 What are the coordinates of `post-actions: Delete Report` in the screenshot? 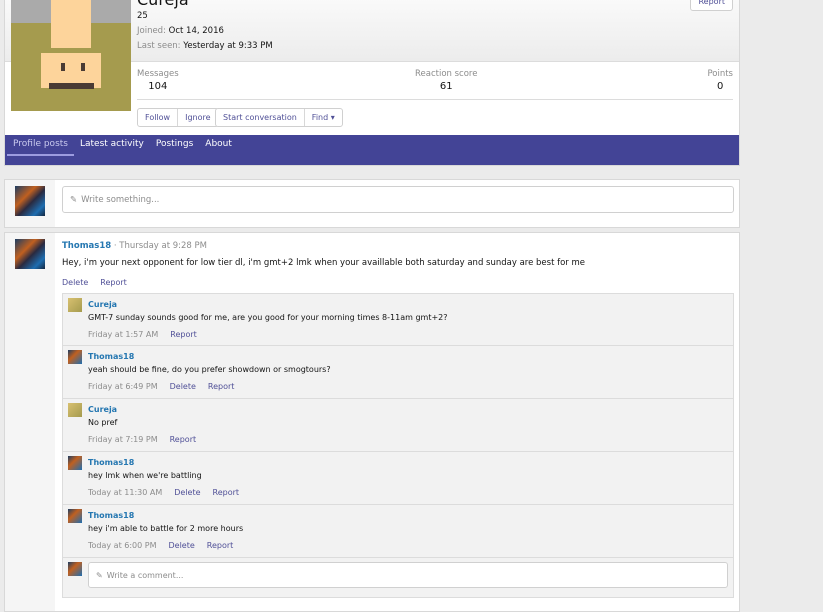 It's located at (100, 282).